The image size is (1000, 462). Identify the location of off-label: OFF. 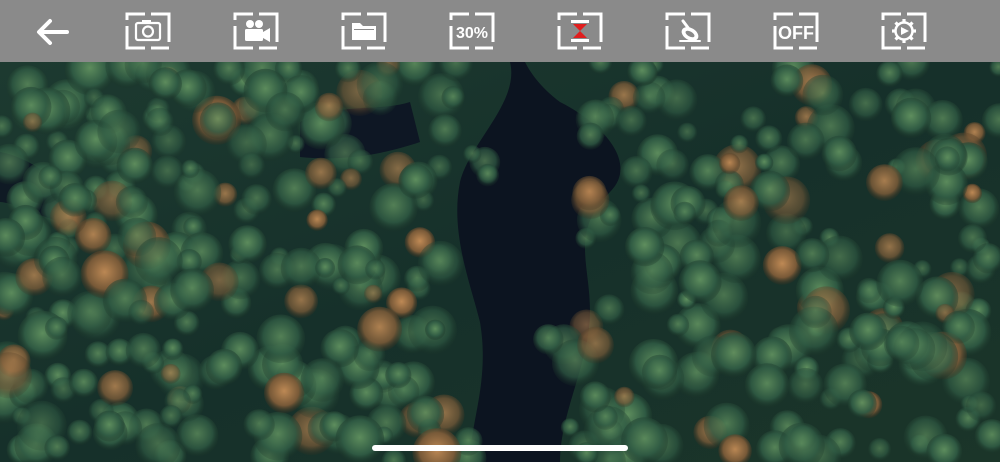
(796, 33).